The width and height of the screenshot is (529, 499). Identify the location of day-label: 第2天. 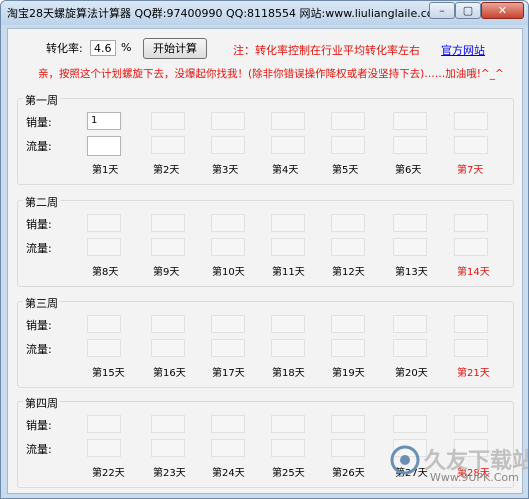
(166, 170).